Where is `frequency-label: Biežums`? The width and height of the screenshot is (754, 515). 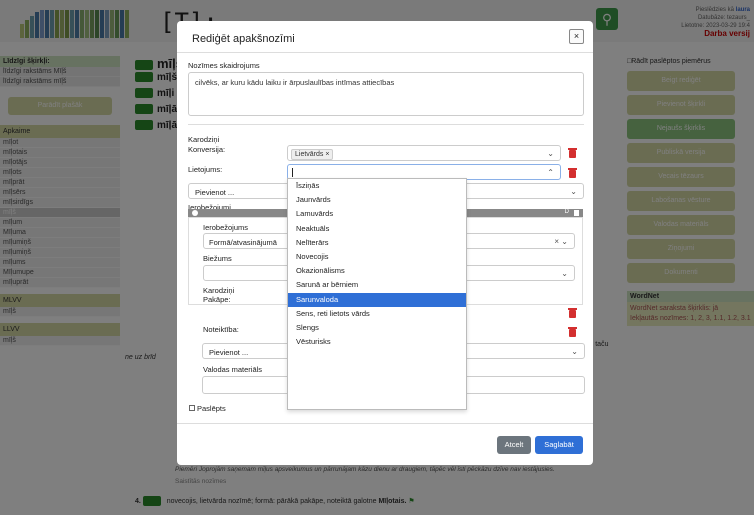
frequency-label: Biežums is located at coordinates (217, 258).